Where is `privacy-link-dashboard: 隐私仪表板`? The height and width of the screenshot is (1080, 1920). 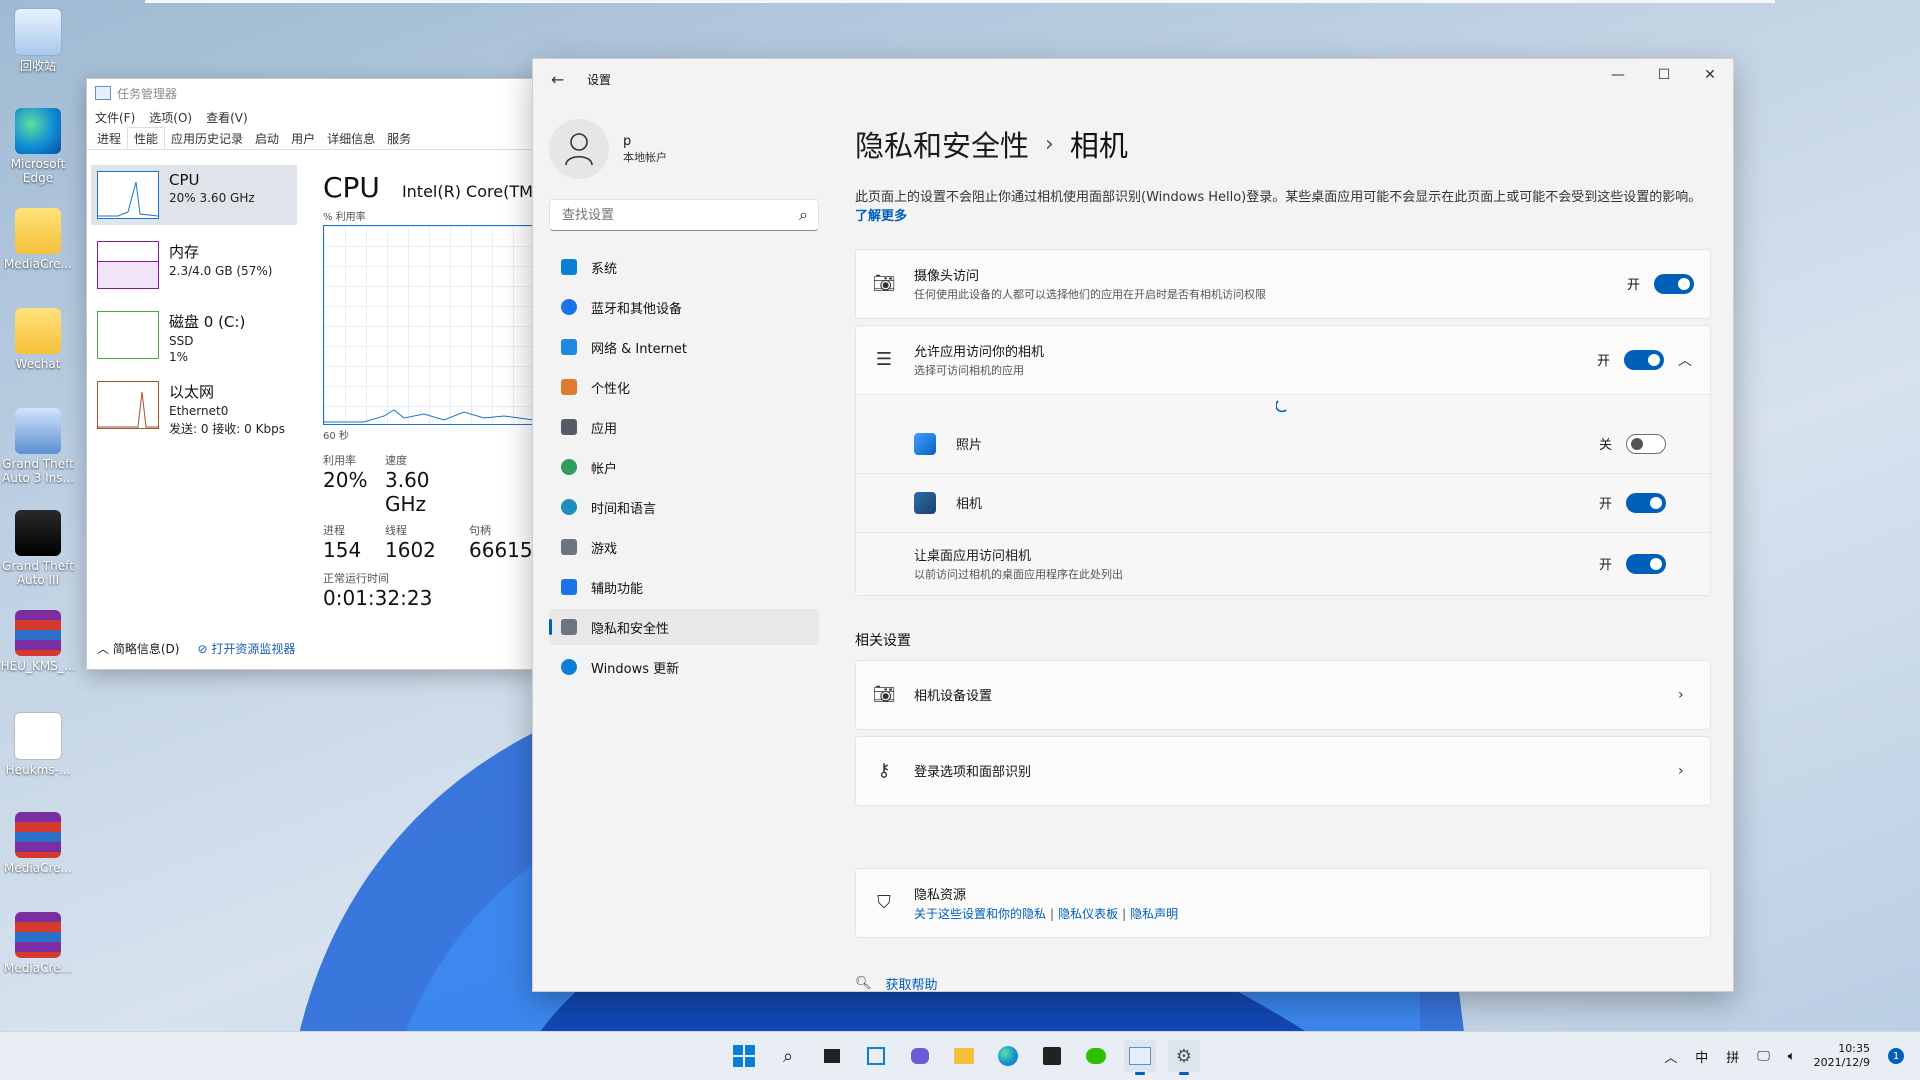
privacy-link-dashboard: 隐私仪表板 is located at coordinates (1088, 914).